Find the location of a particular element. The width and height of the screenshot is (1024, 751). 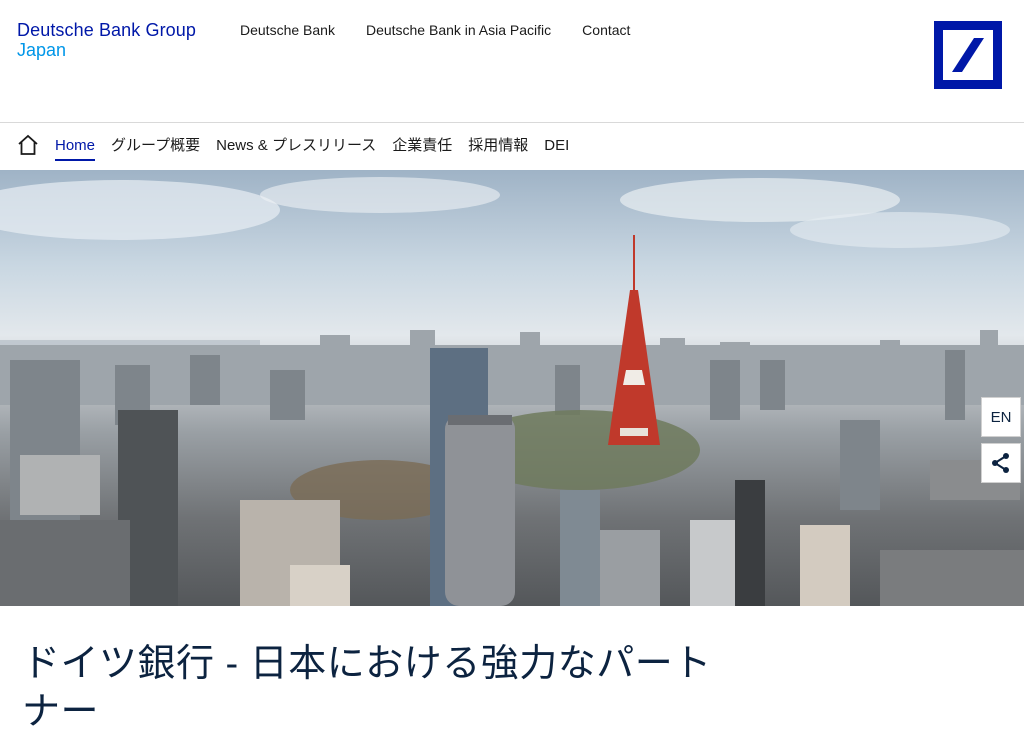

tokyo-tower is located at coordinates (634, 340).